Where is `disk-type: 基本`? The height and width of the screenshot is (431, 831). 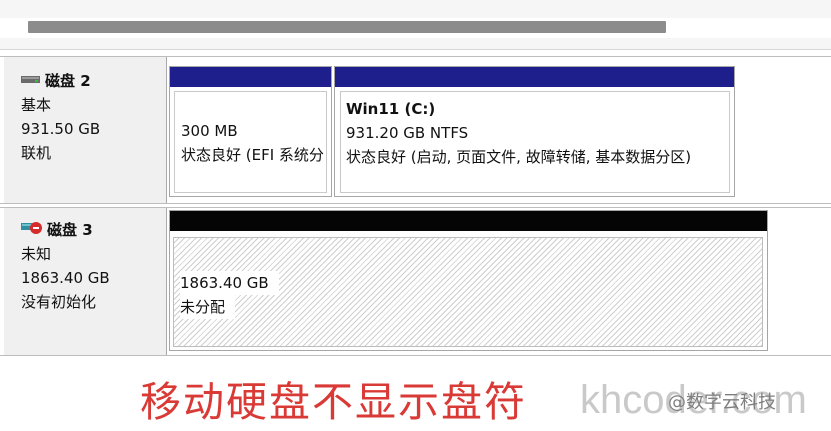 disk-type: 基本 is located at coordinates (36, 105).